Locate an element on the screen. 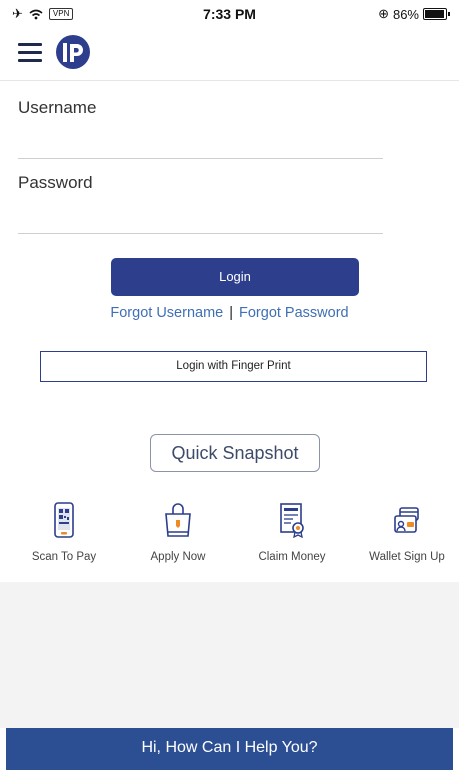 Image resolution: width=459 pixels, height=770 pixels. rotation-lock-icon: ⊕ is located at coordinates (383, 13).